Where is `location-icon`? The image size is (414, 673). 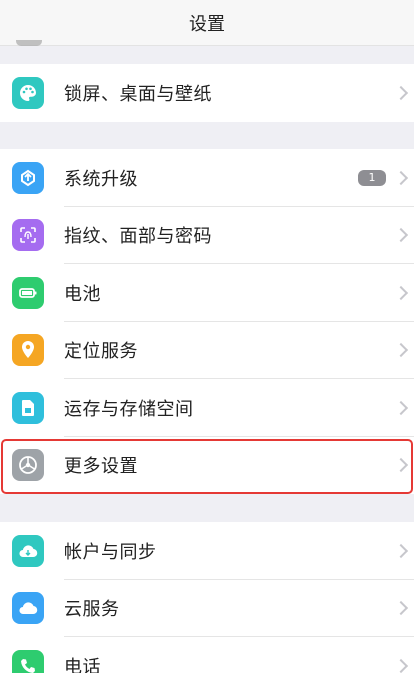
location-icon is located at coordinates (28, 350).